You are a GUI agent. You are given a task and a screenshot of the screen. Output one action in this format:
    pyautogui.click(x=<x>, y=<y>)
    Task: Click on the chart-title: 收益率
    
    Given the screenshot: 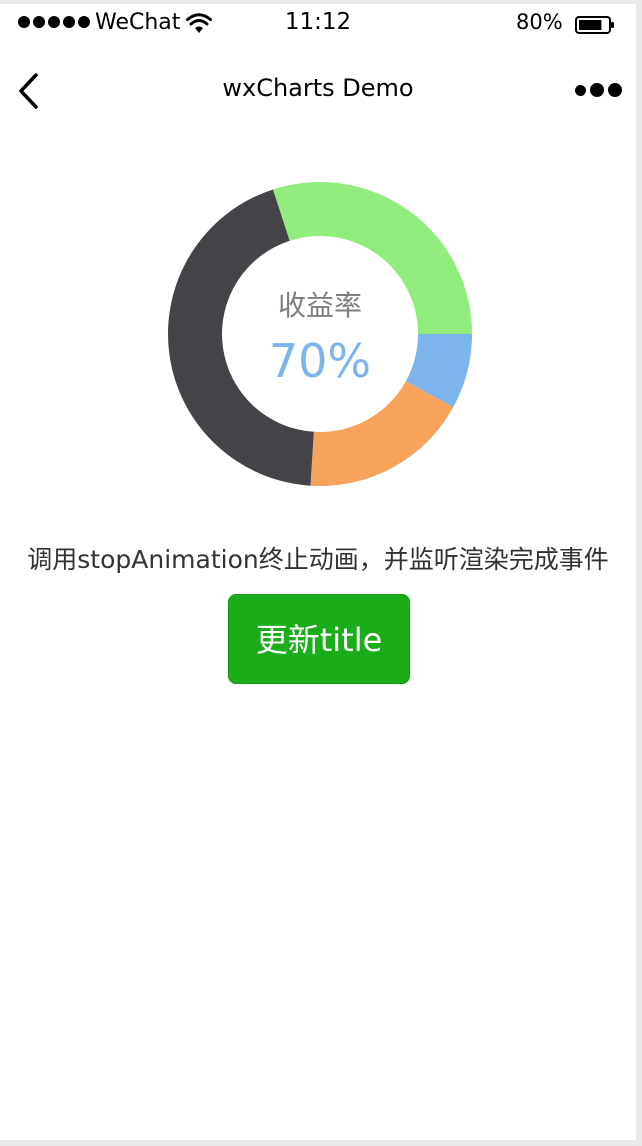 What is the action you would take?
    pyautogui.click(x=319, y=305)
    